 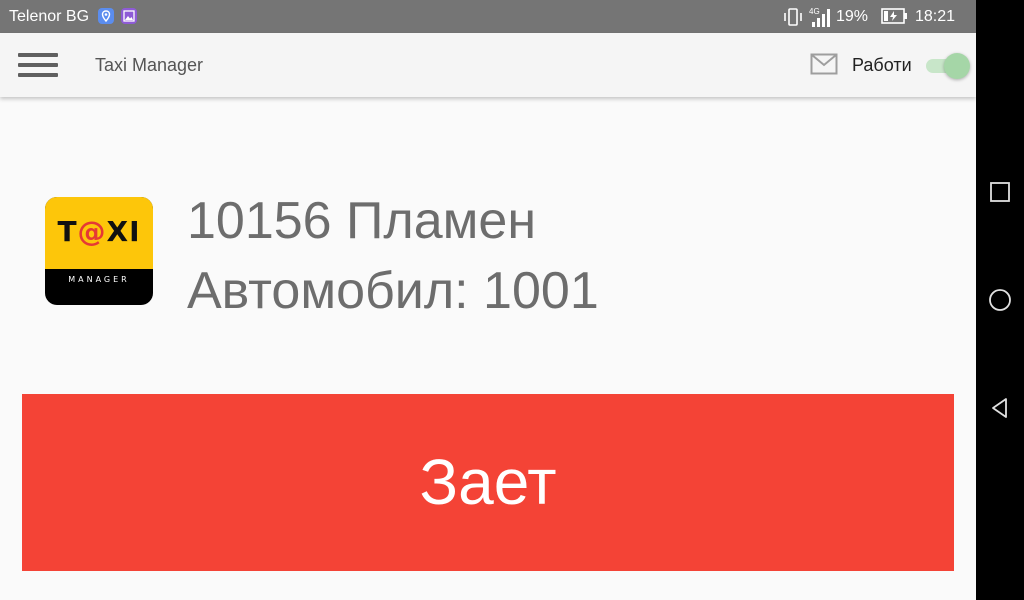 What do you see at coordinates (957, 66) in the screenshot?
I see `toggle-knob` at bounding box center [957, 66].